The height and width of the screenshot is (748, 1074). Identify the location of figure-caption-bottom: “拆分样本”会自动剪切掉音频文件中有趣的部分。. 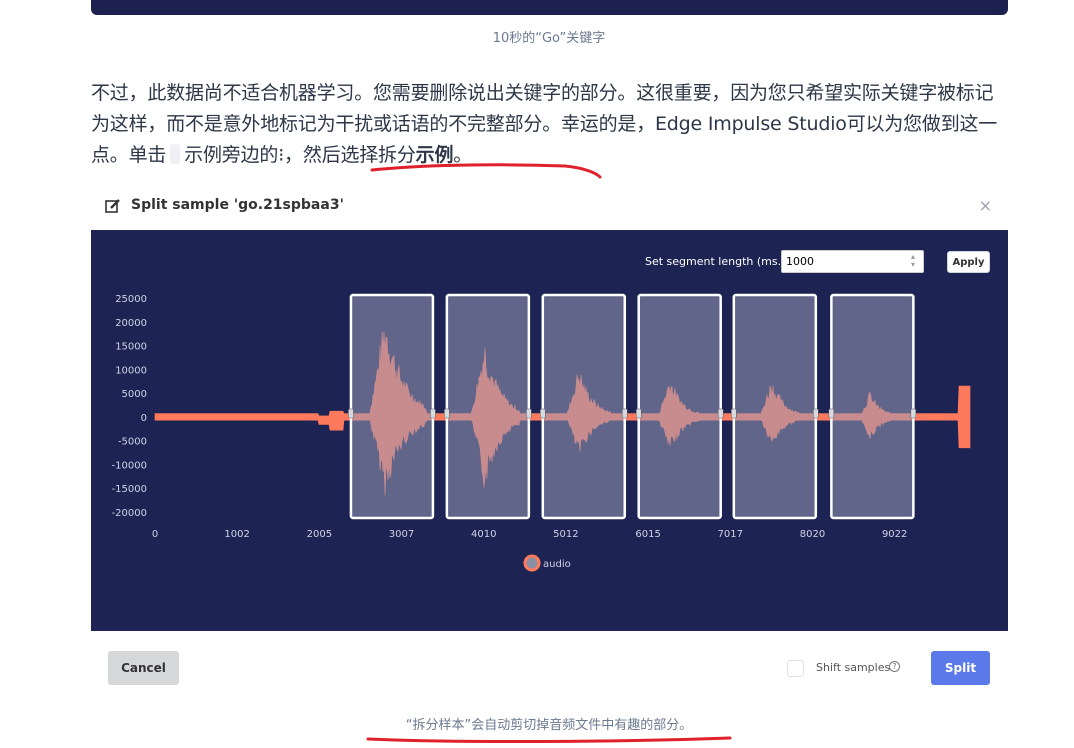
(549, 725).